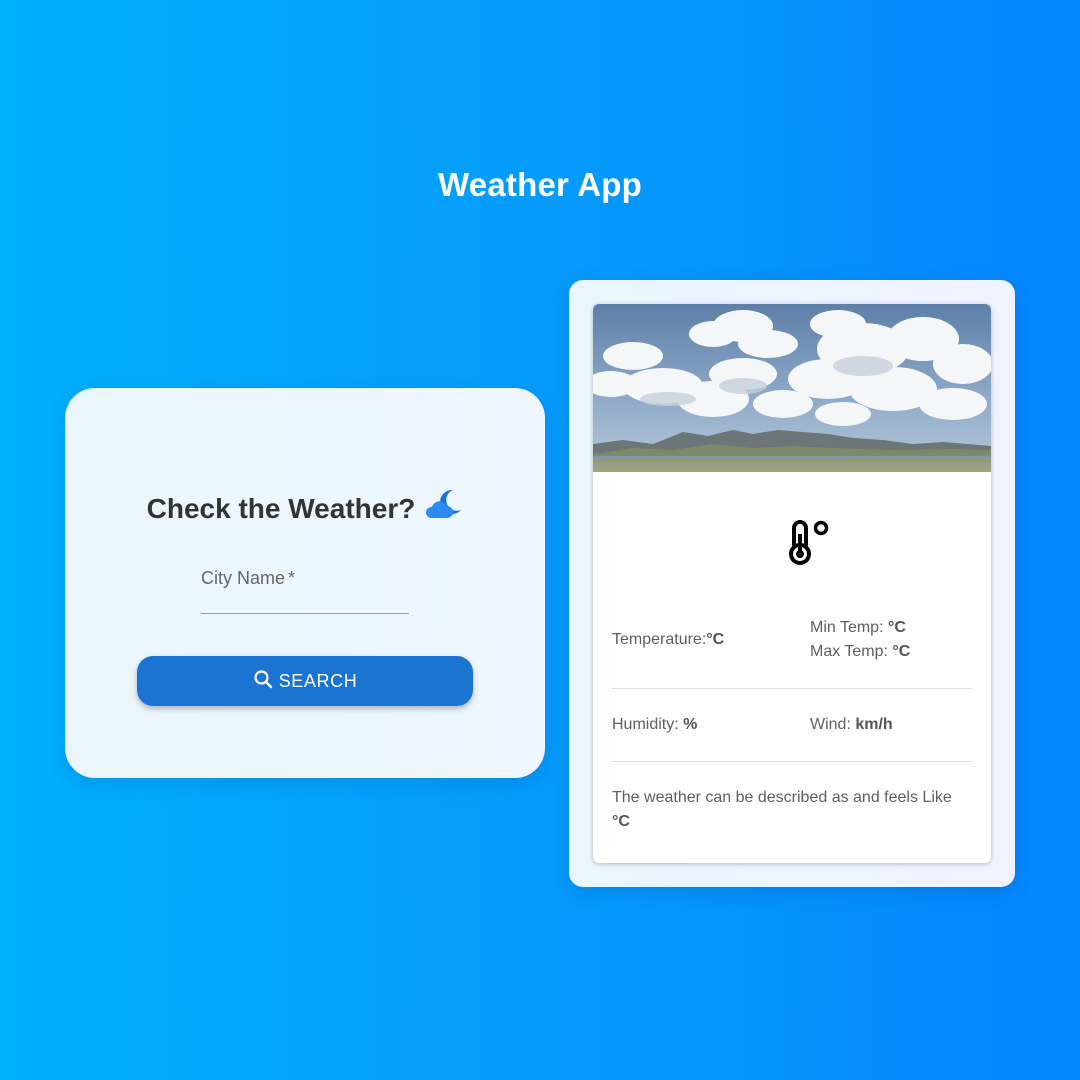  Describe the element at coordinates (851, 651) in the screenshot. I see `max-temp-label: Max Temp:` at that location.